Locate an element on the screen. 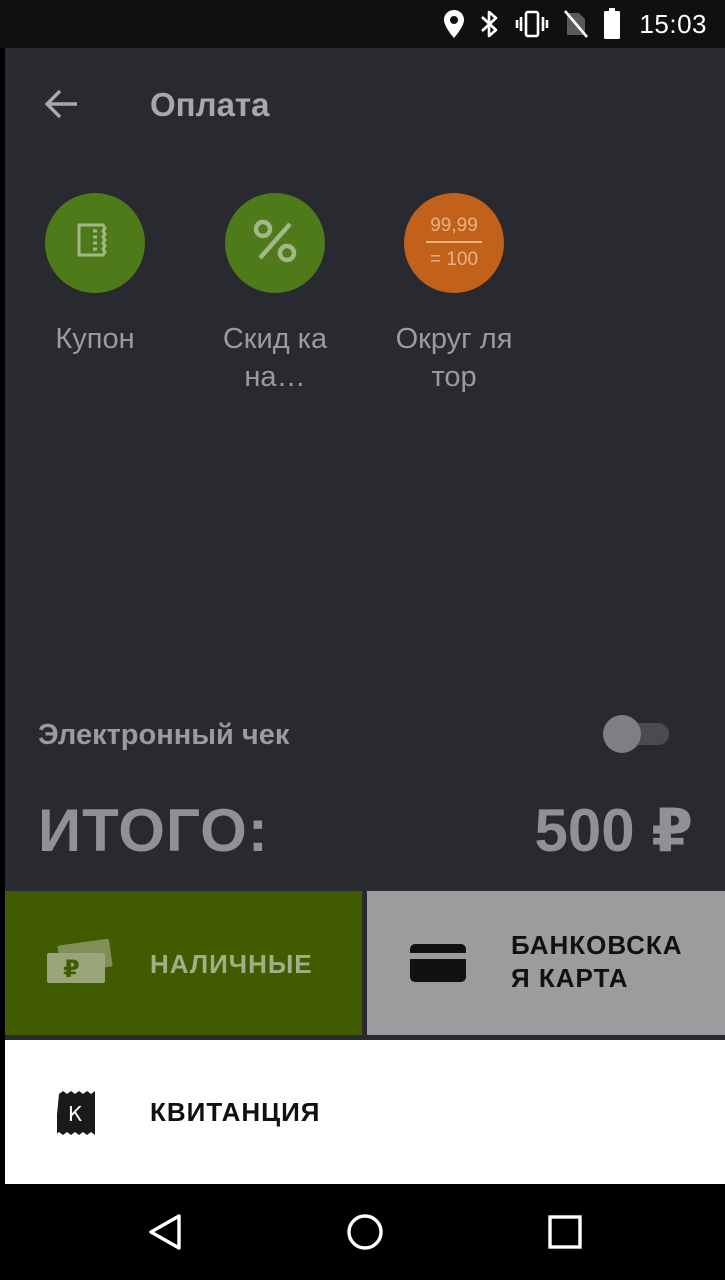 This screenshot has width=725, height=1280. vibrate-icon is located at coordinates (532, 24).